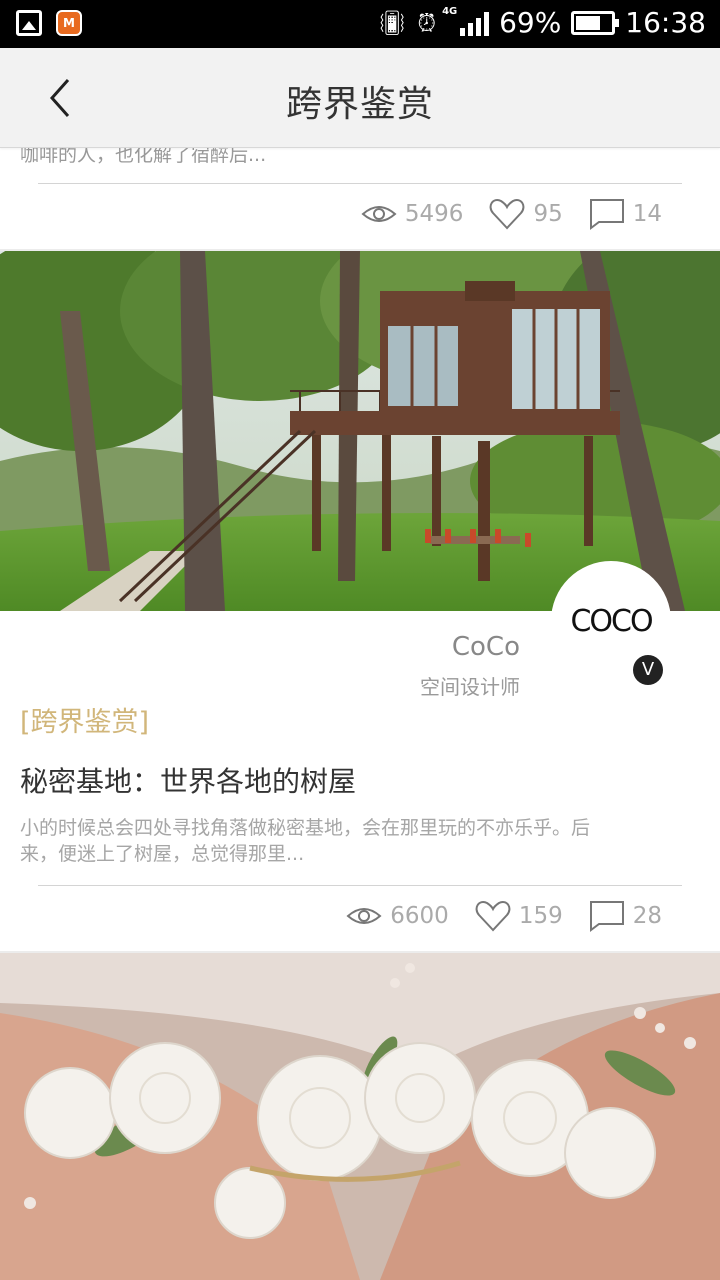 This screenshot has width=720, height=1280. What do you see at coordinates (611, 621) in the screenshot?
I see `author-logo: COCO` at bounding box center [611, 621].